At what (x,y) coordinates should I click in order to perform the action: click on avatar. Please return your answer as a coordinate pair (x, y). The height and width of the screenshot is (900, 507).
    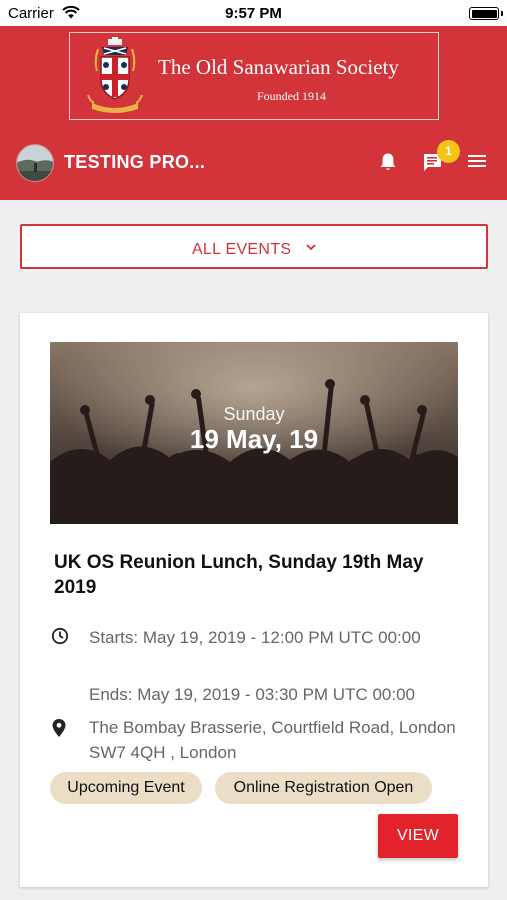
    Looking at the image, I should click on (35, 163).